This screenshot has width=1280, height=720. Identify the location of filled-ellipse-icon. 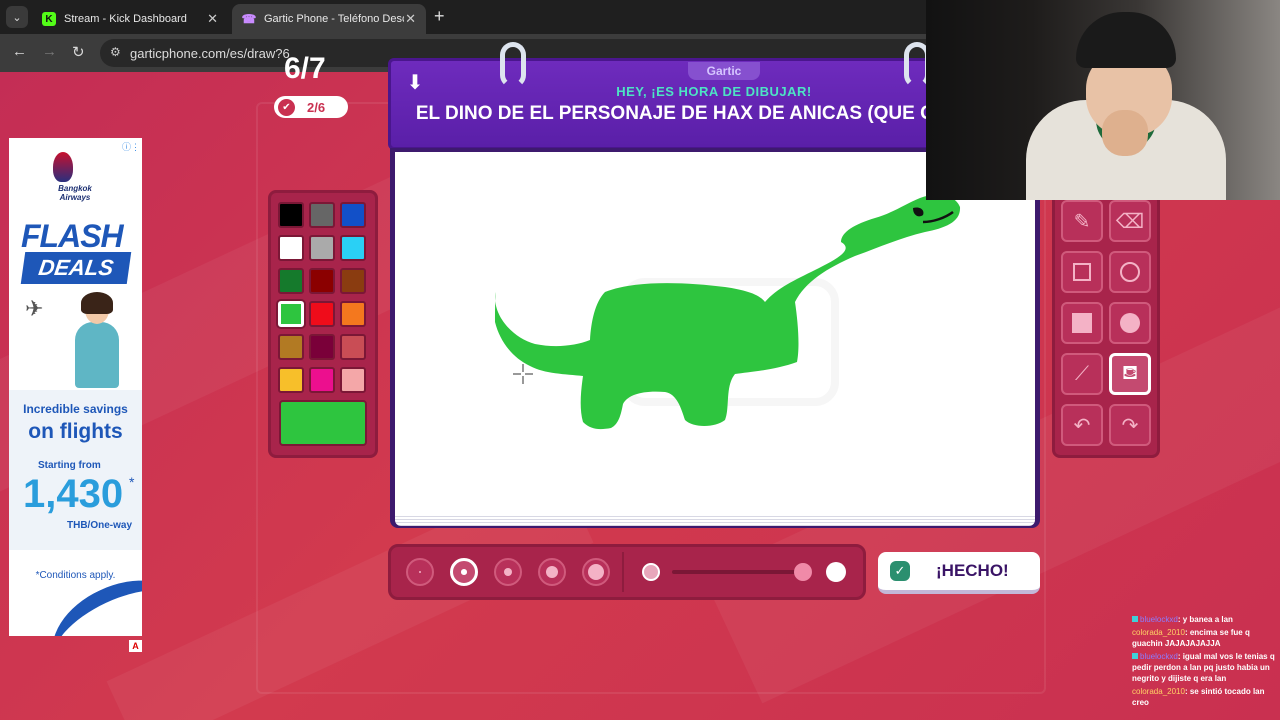
(1130, 323).